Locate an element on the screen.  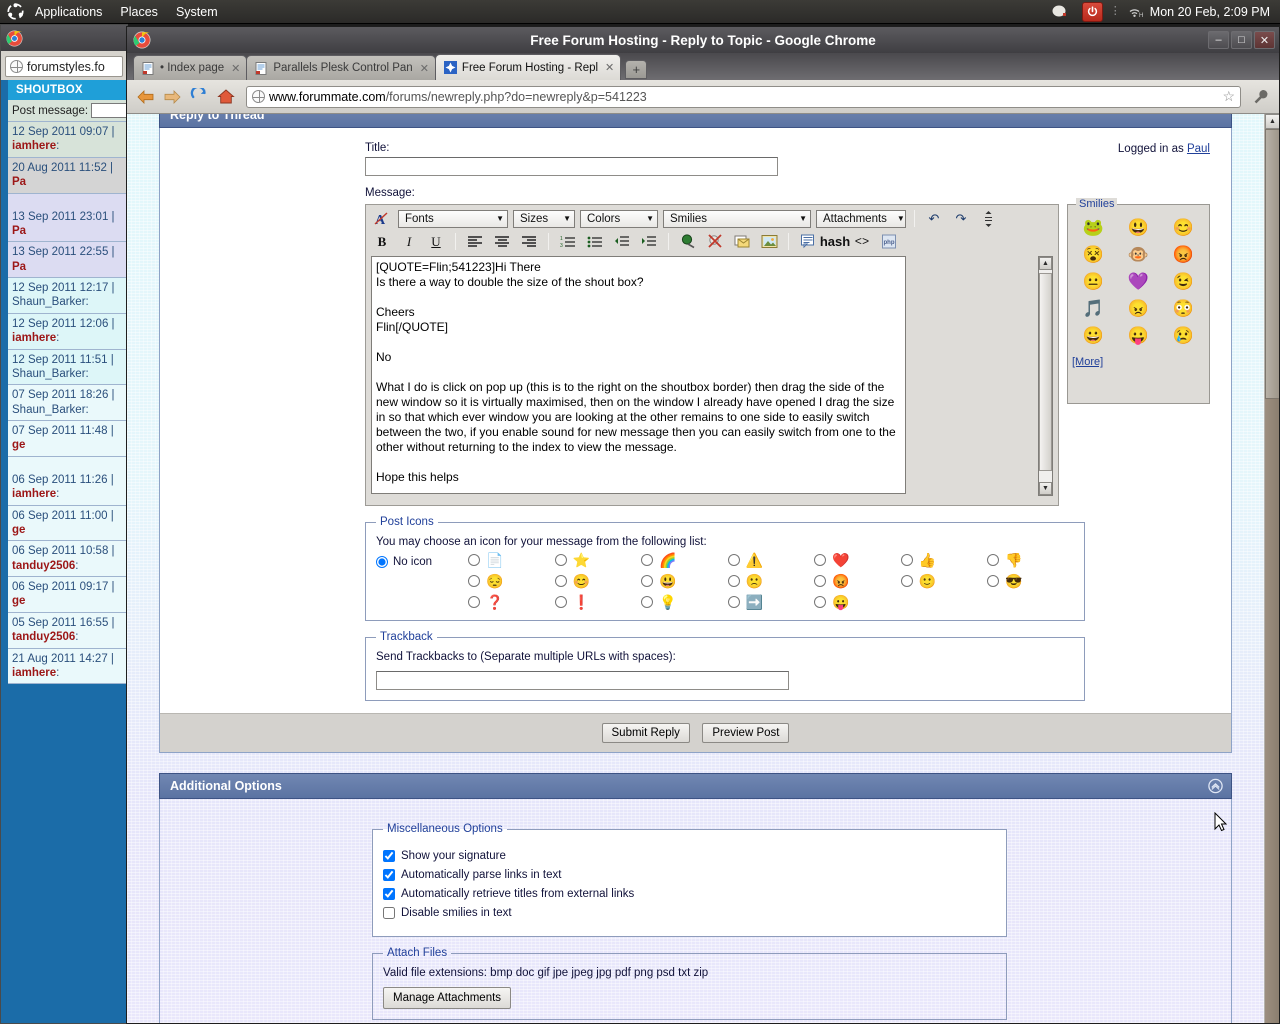
message-scroll-up-arrow: ▲ is located at coordinates (1045, 263).